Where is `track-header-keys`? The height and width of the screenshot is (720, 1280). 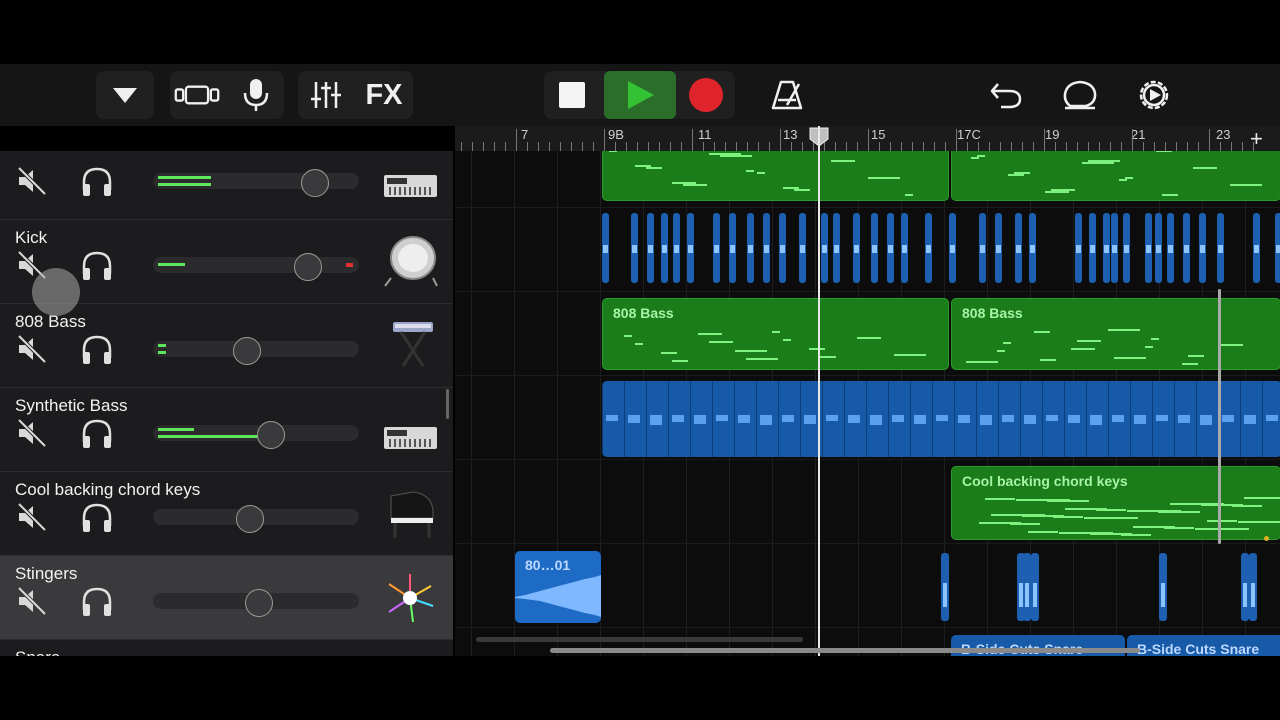 track-header-keys is located at coordinates (226, 185).